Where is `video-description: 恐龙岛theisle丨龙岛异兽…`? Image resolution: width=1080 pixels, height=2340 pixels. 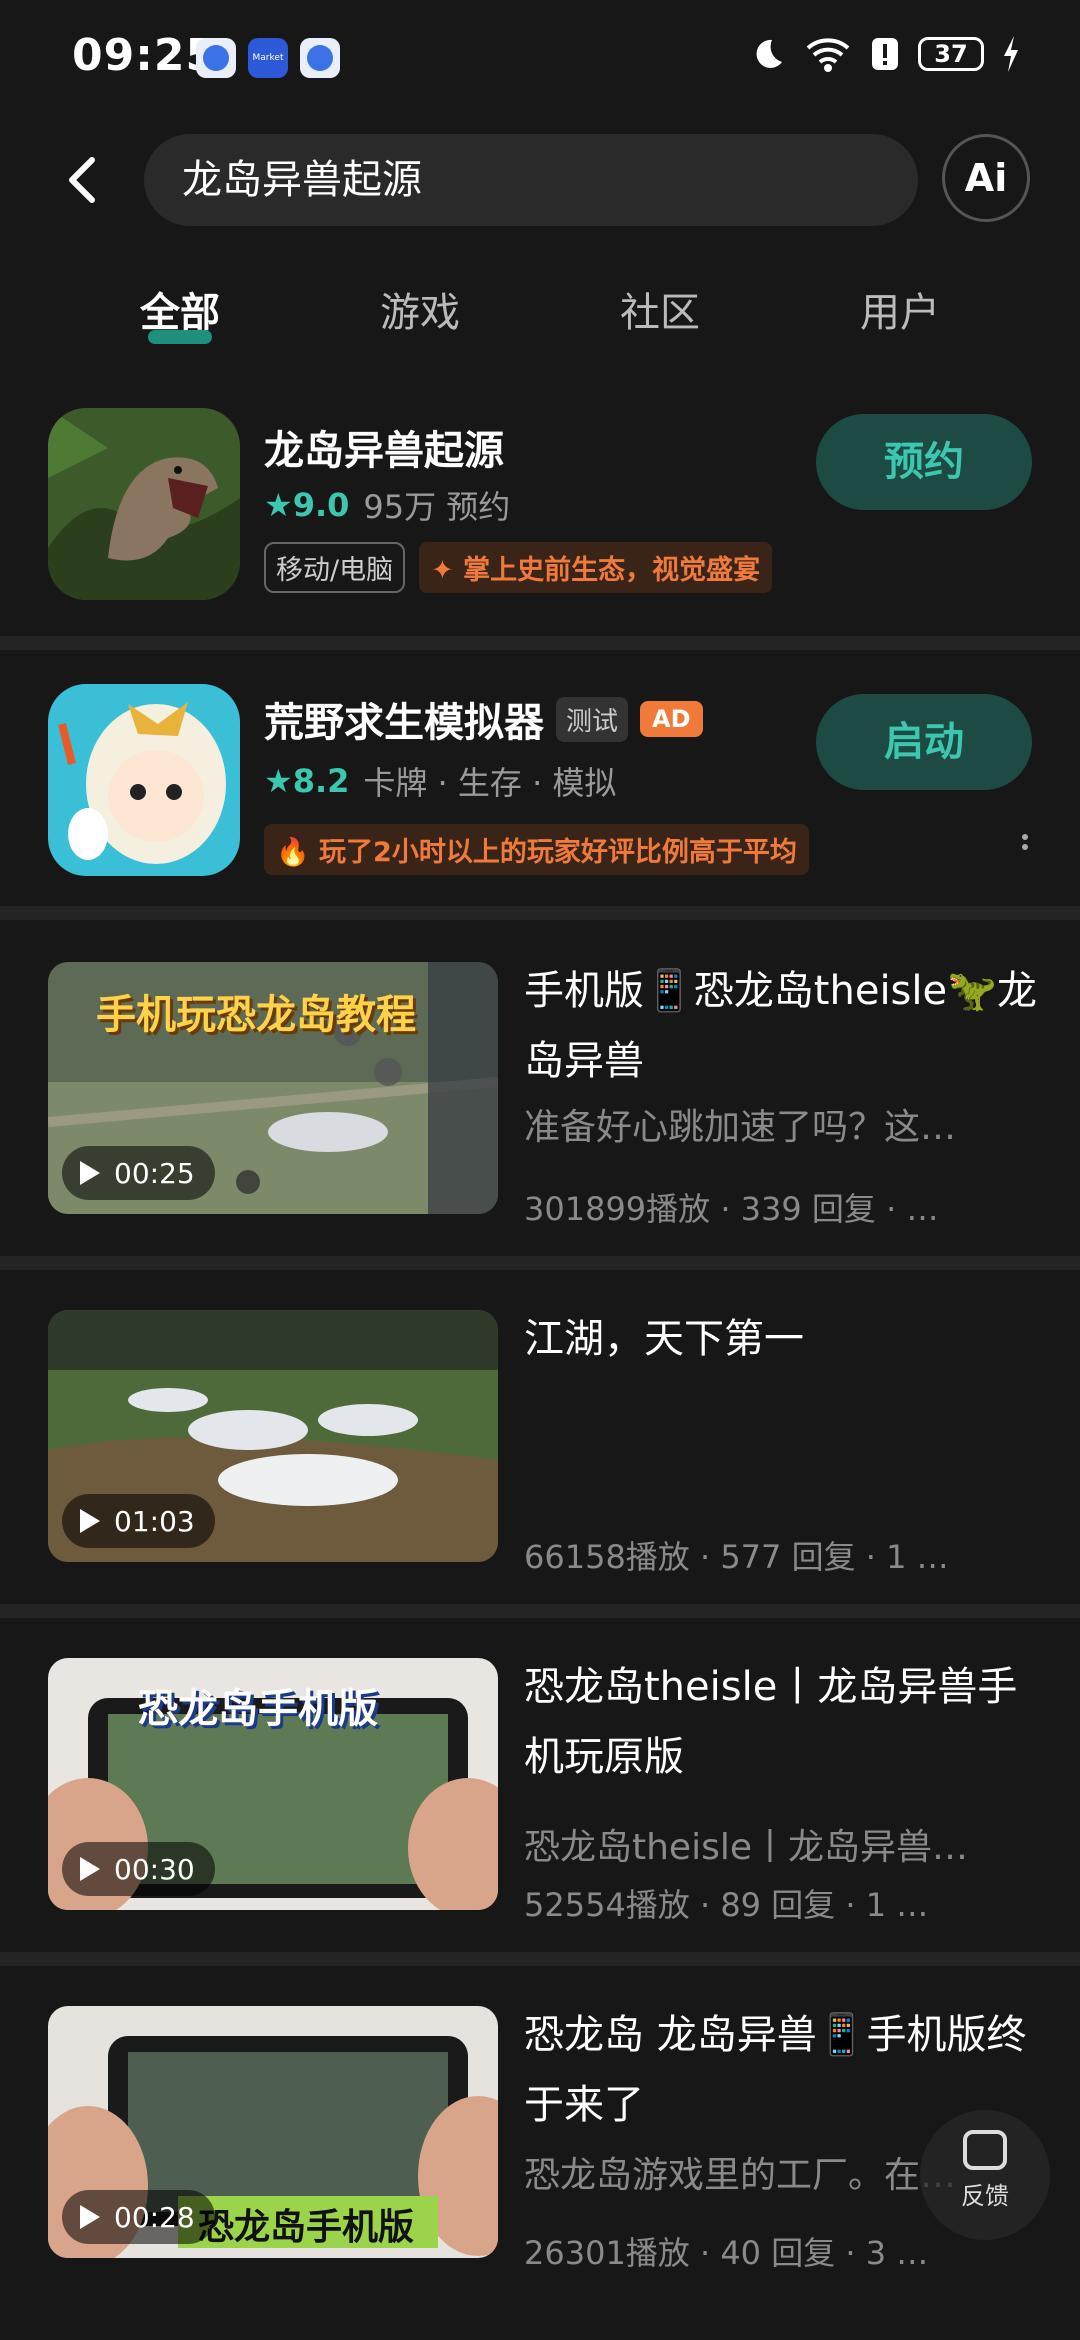 video-description: 恐龙岛theisle丨龙岛异兽… is located at coordinates (746, 1847).